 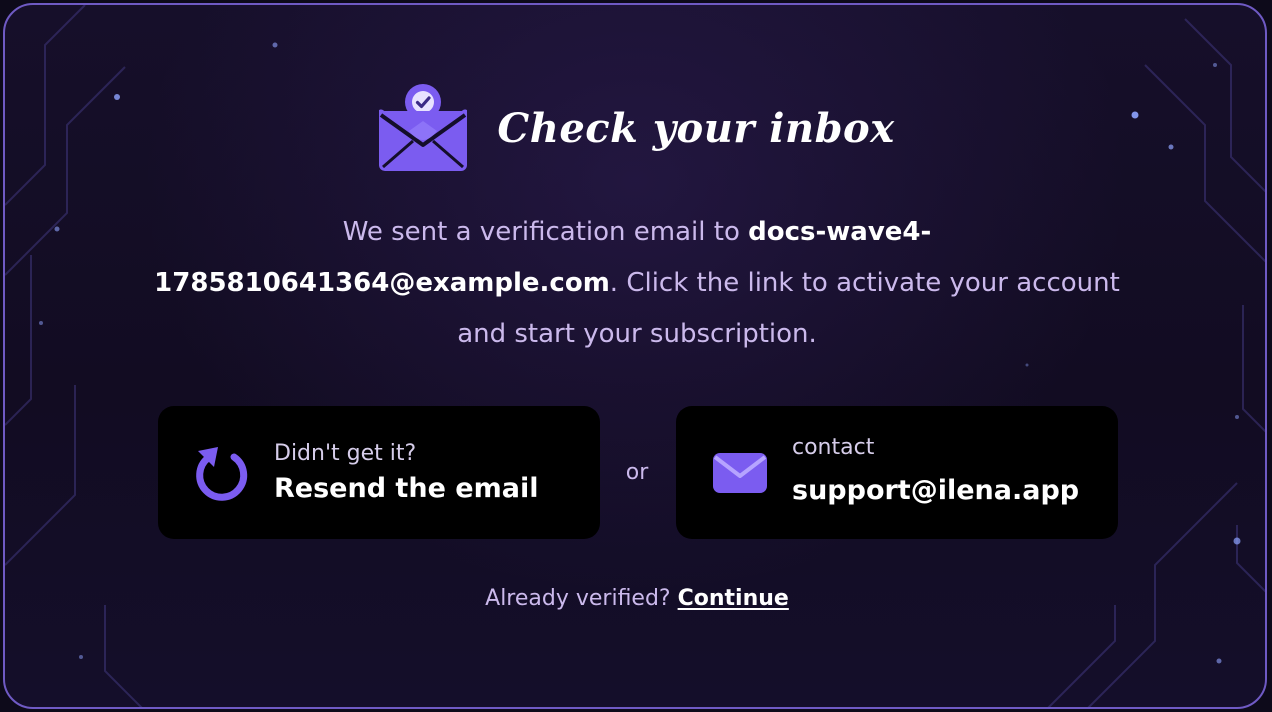 I want to click on resend-label: Resend the email, so click(x=406, y=488).